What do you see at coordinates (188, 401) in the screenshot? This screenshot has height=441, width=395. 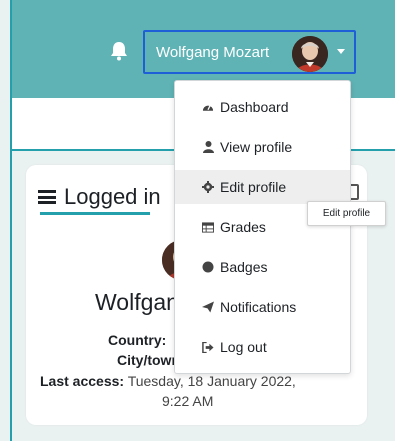 I see `last-access-time: 9:22 AM` at bounding box center [188, 401].